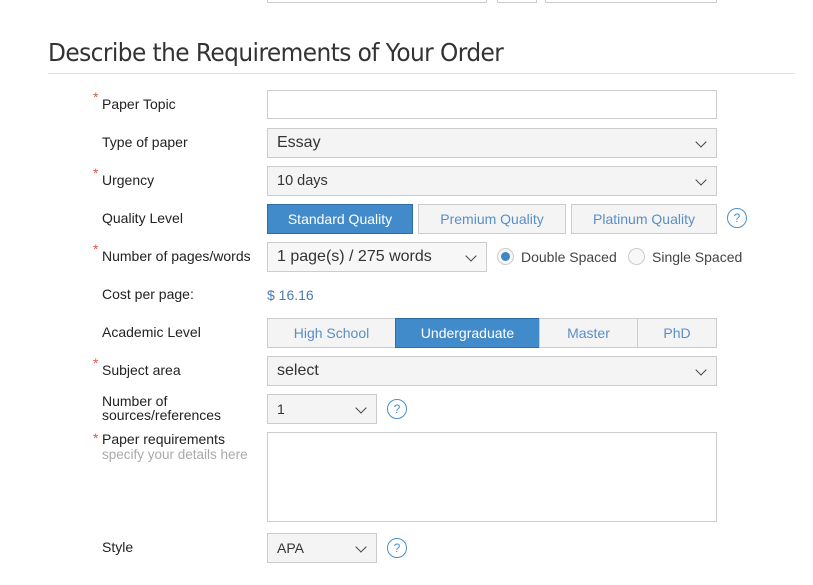 This screenshot has width=813, height=585. What do you see at coordinates (118, 547) in the screenshot?
I see `style-label: Style` at bounding box center [118, 547].